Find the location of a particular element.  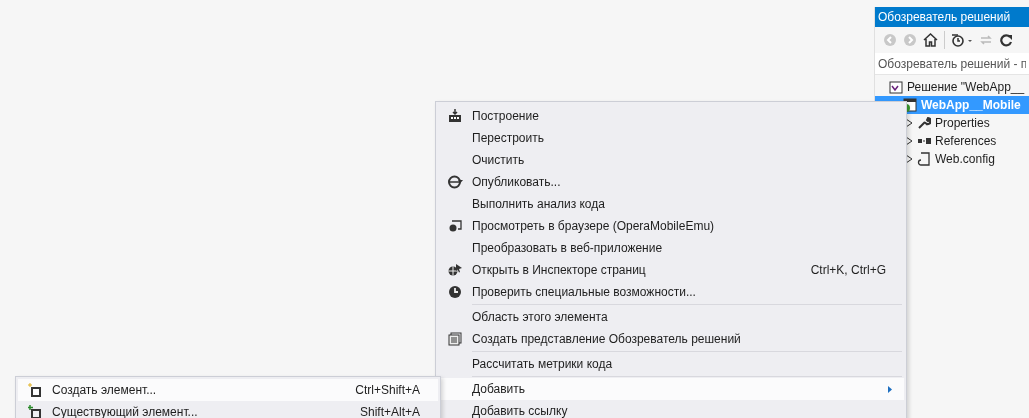

menu-item: Просмотреть в браузере (OperaMobileEmu) is located at coordinates (671, 226).